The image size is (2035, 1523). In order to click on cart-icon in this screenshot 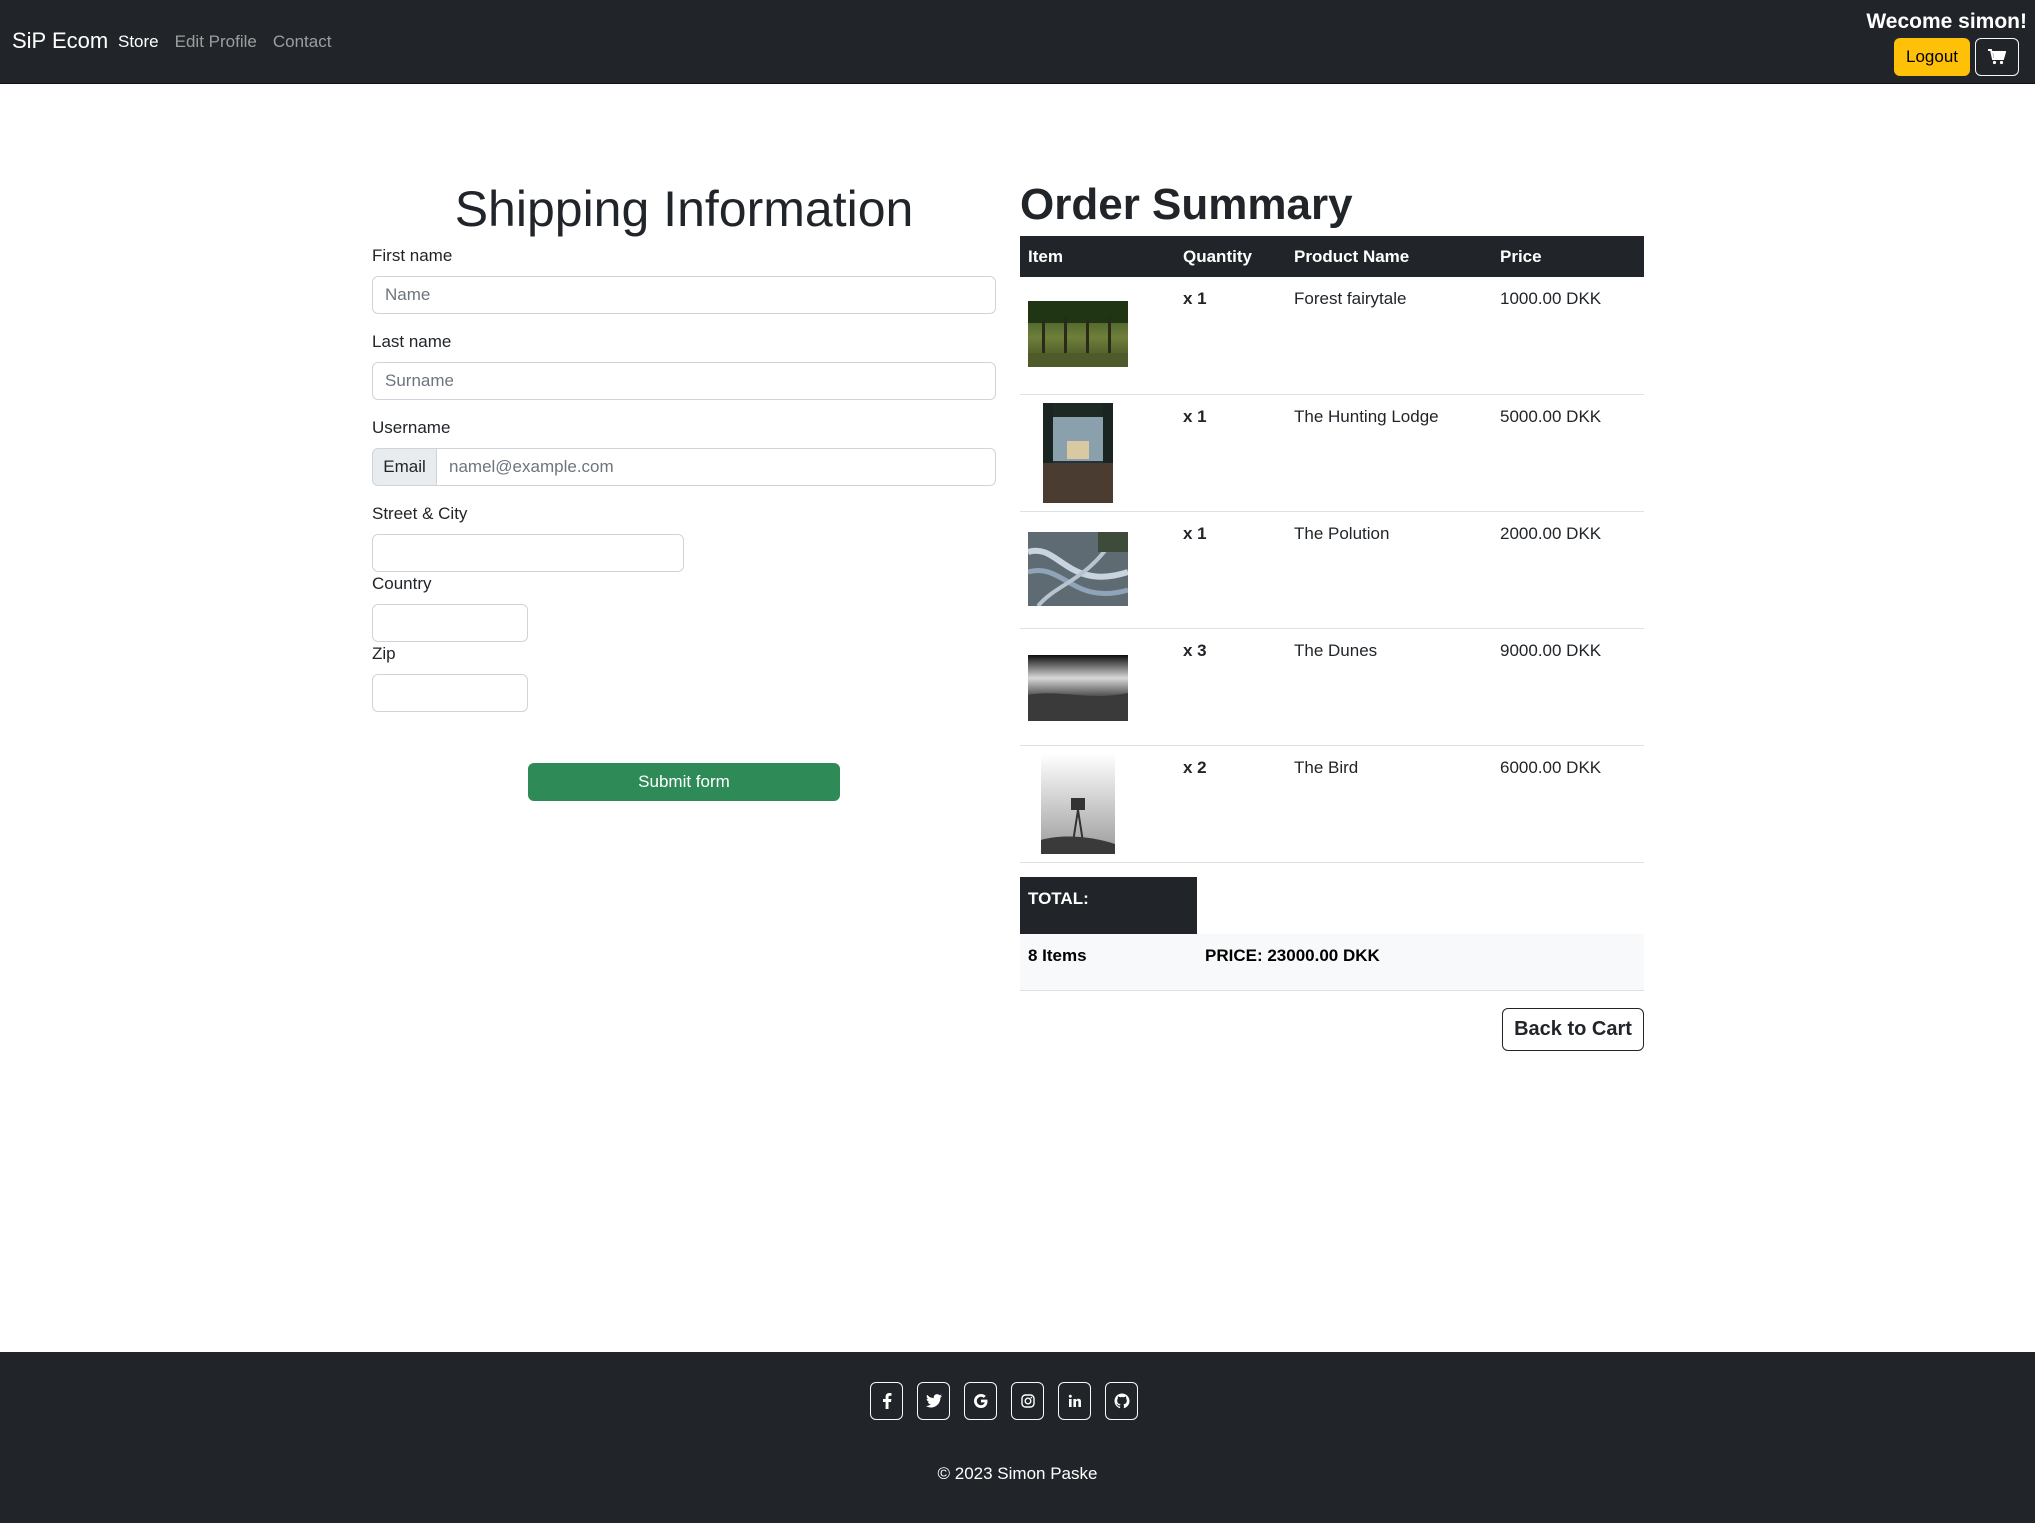, I will do `click(1997, 57)`.